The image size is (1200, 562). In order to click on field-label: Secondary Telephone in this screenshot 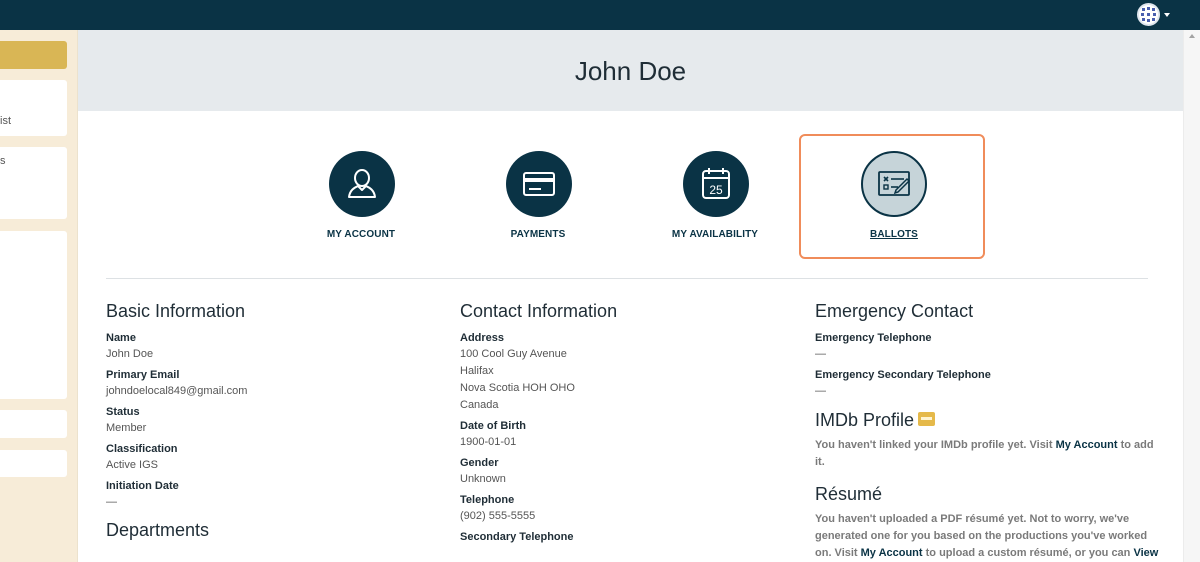, I will do `click(517, 537)`.